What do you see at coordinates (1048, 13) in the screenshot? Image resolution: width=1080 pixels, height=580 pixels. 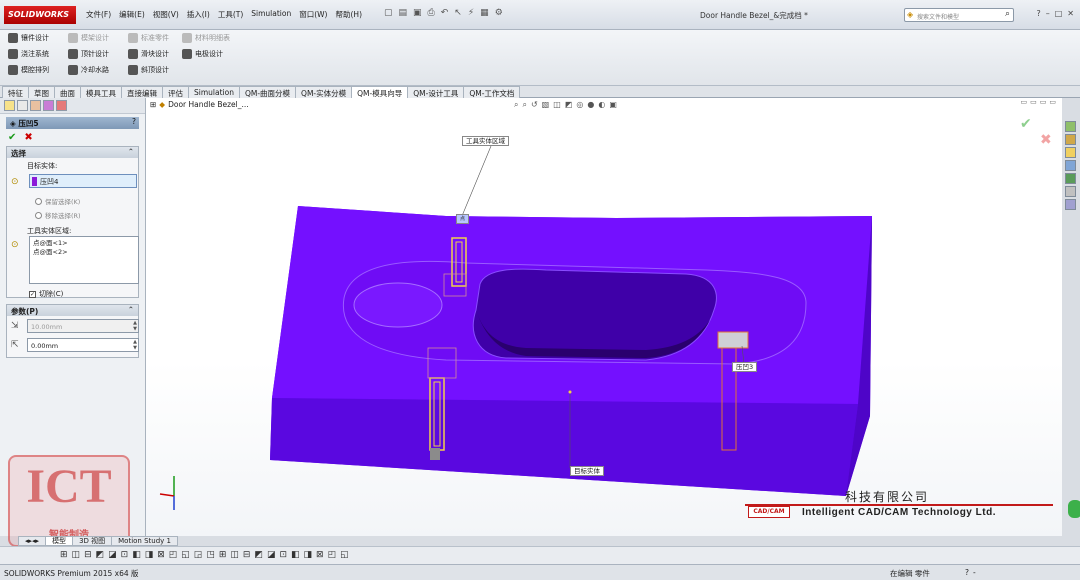 I see `minimize-button: –` at bounding box center [1048, 13].